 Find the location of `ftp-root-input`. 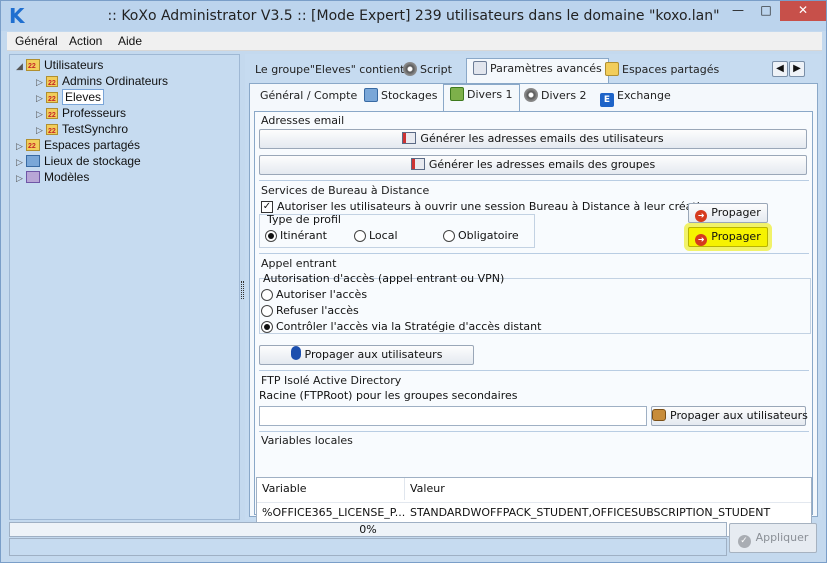

ftp-root-input is located at coordinates (453, 416).